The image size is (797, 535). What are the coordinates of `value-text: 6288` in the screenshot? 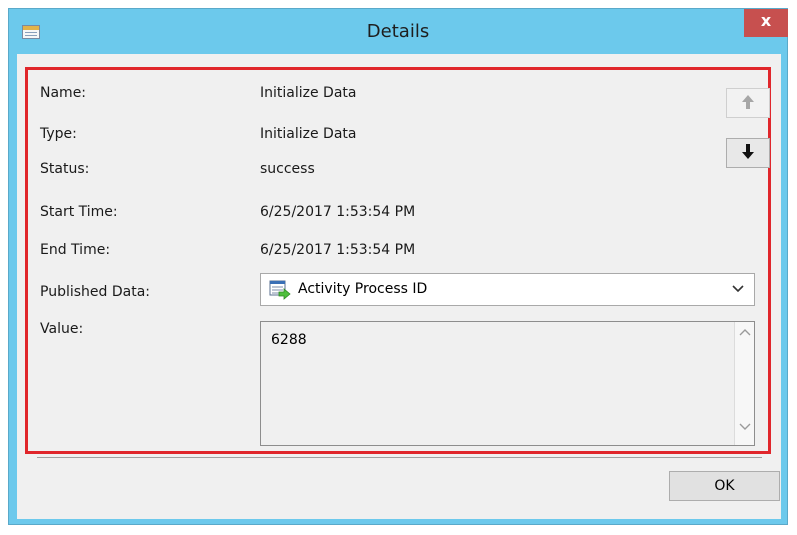 It's located at (289, 340).